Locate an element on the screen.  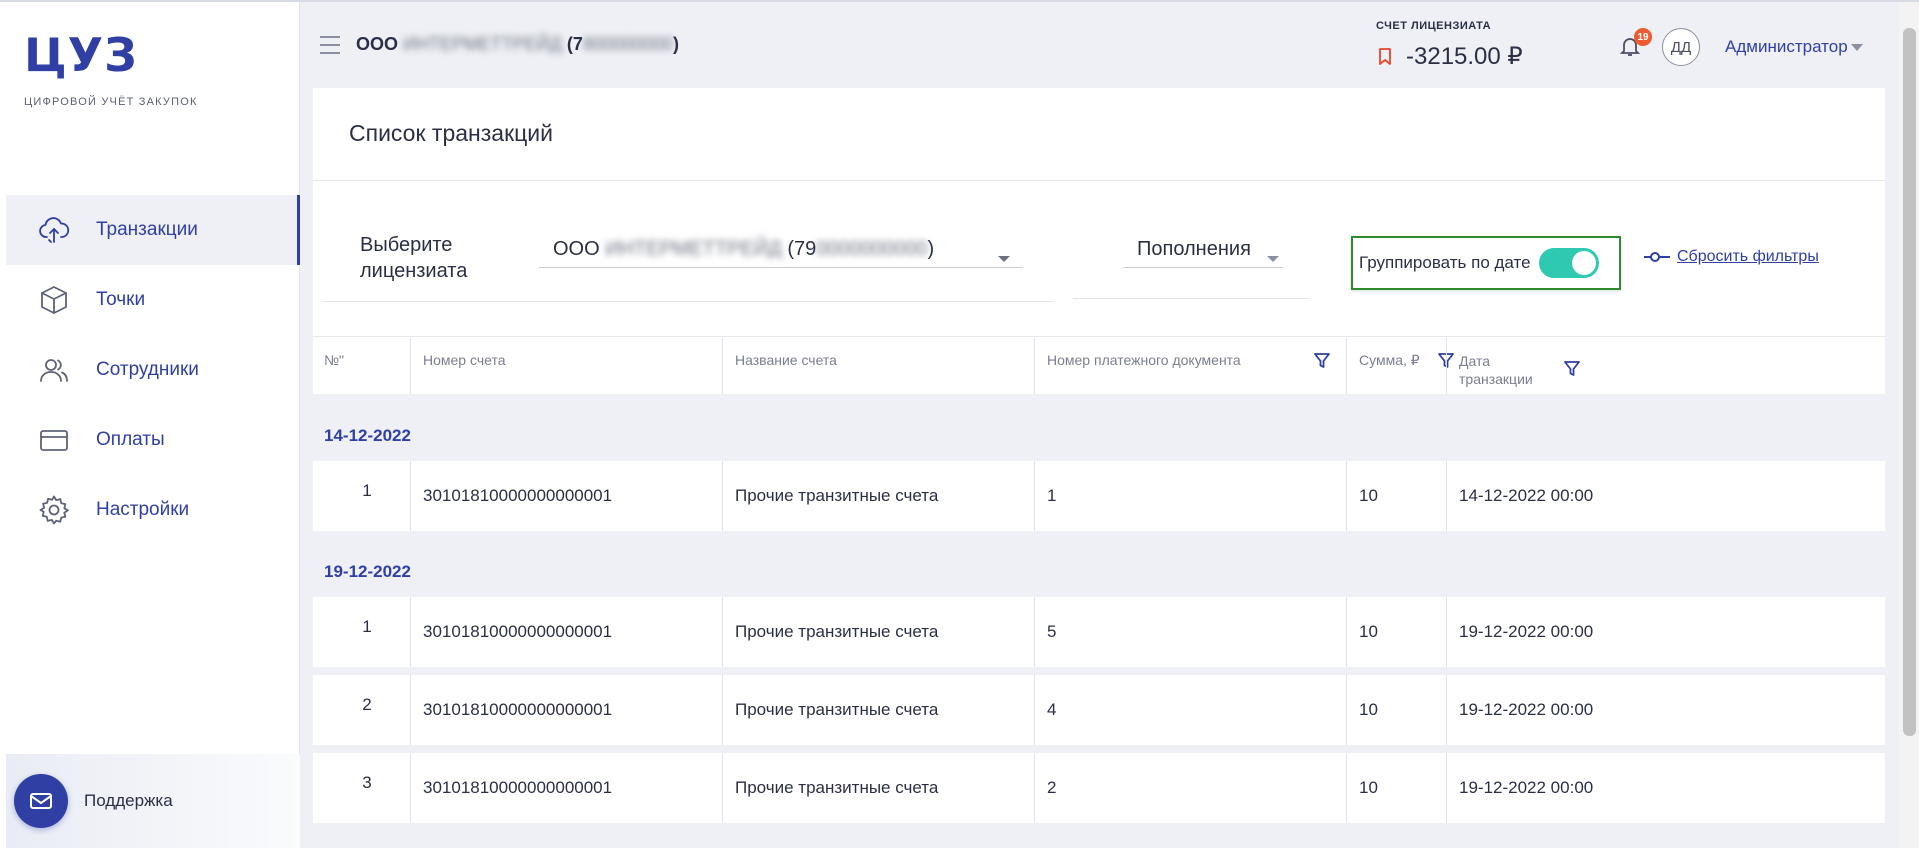
org-inn-suffix: ) is located at coordinates (676, 44).